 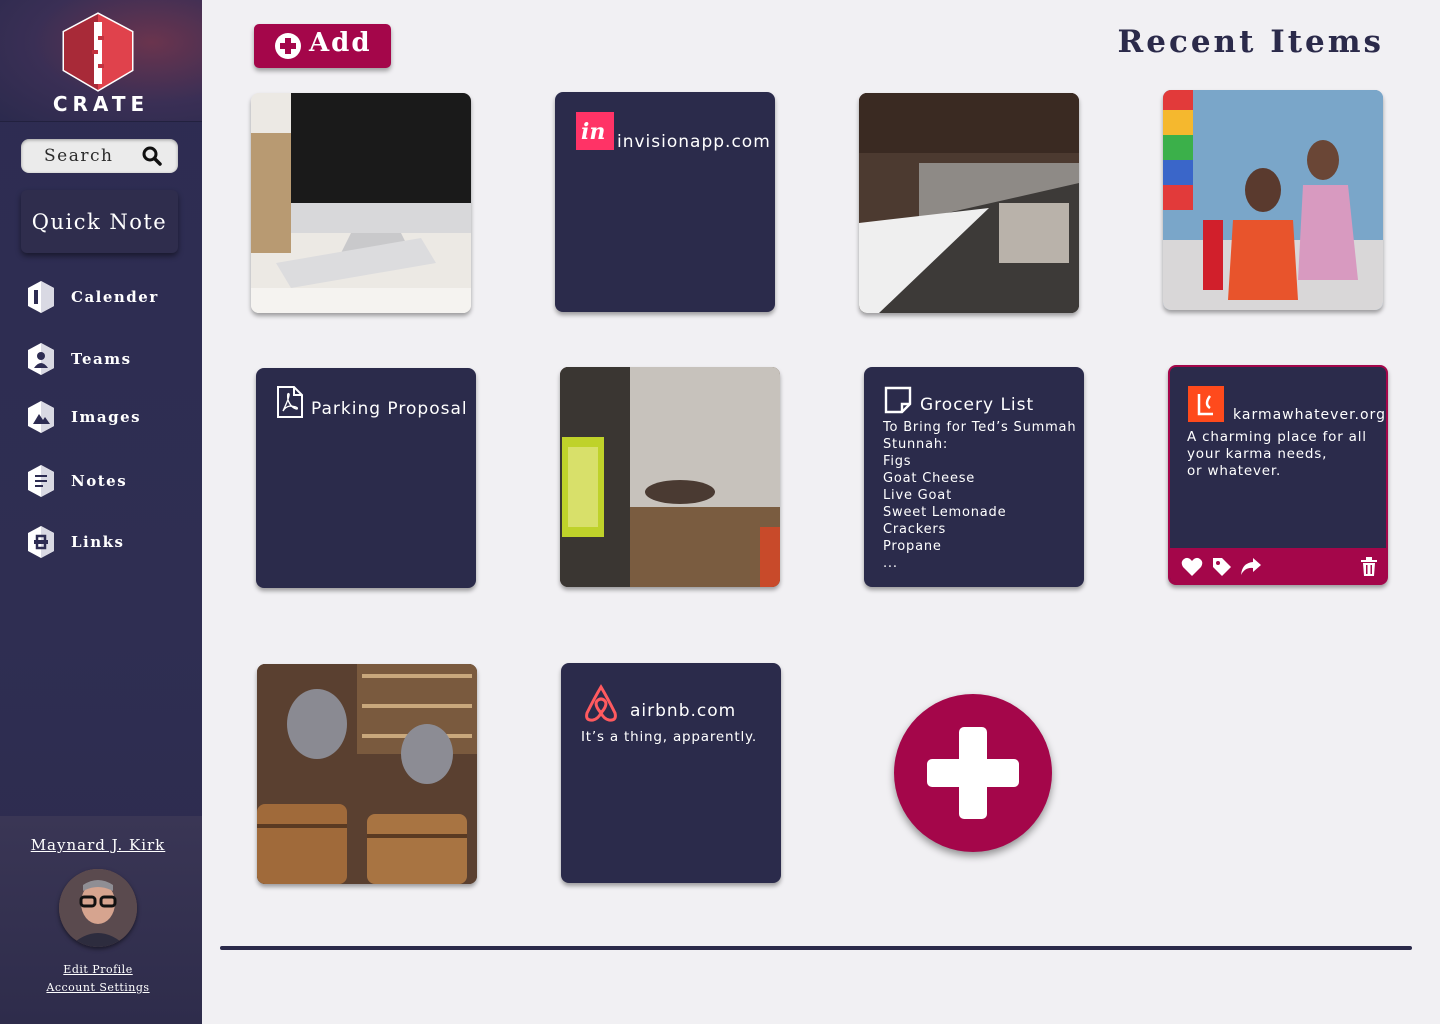 I want to click on invision-logo-icon: in, so click(x=595, y=131).